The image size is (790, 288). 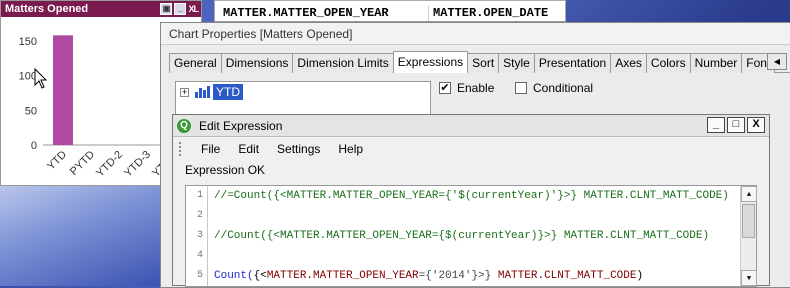 What do you see at coordinates (34, 146) in the screenshot?
I see `y-tick-label: 0` at bounding box center [34, 146].